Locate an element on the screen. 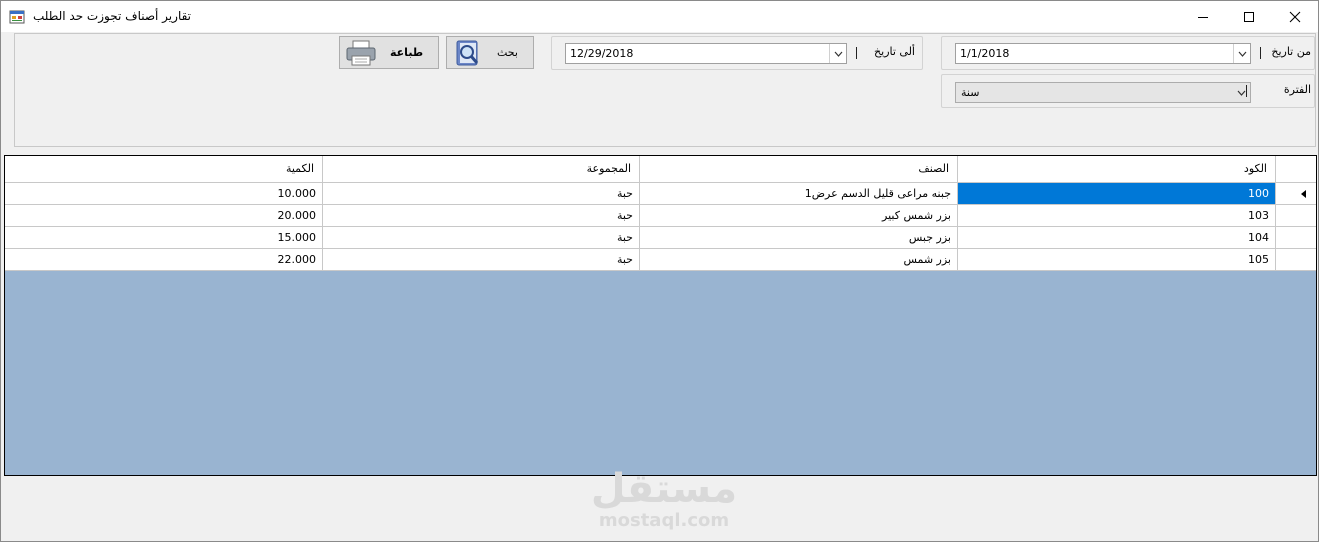 The height and width of the screenshot is (542, 1319). column-header-code: الكود is located at coordinates (1117, 169).